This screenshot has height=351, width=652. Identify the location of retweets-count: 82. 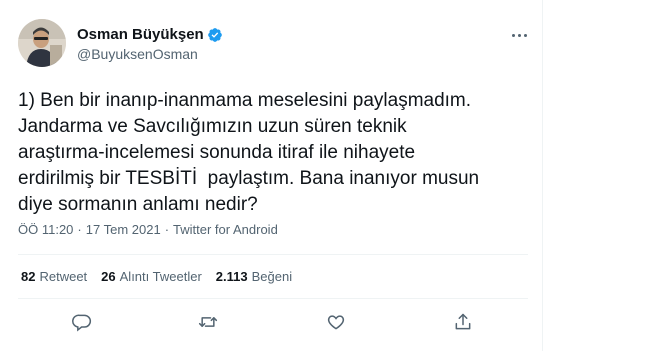
(28, 276).